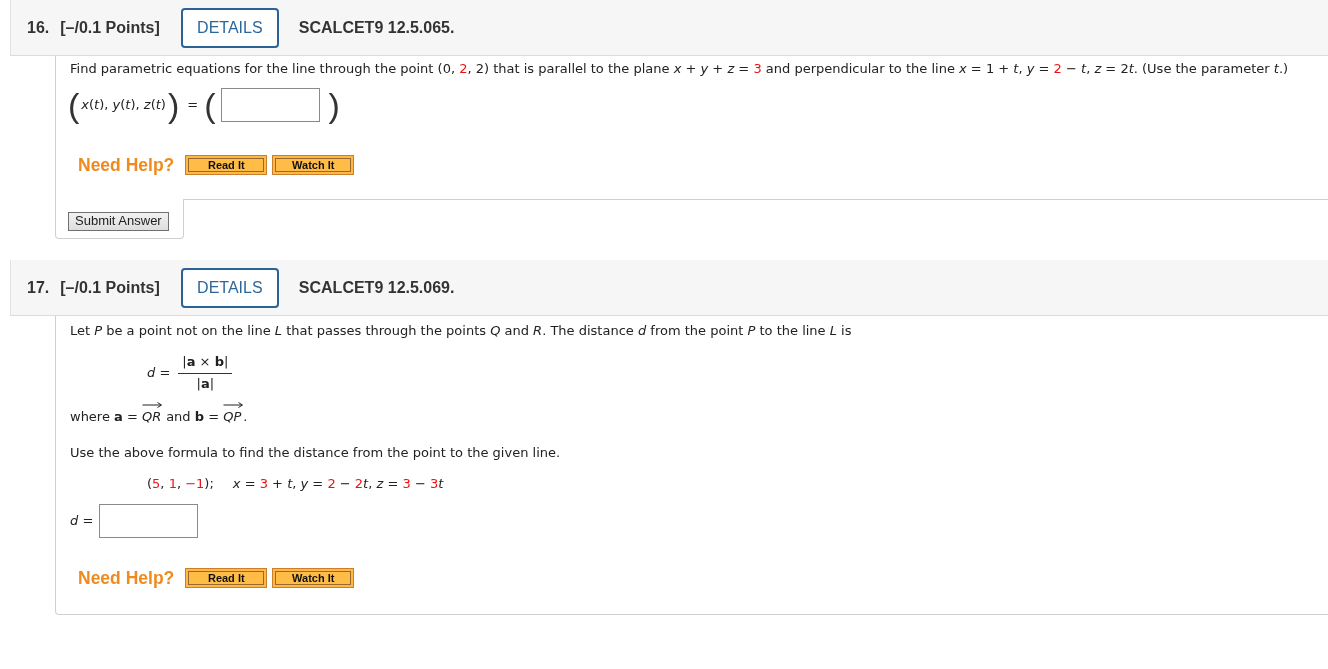 This screenshot has width=1328, height=669. I want to click on math-expression: x(t), y(t), z(t), so click(123, 105).